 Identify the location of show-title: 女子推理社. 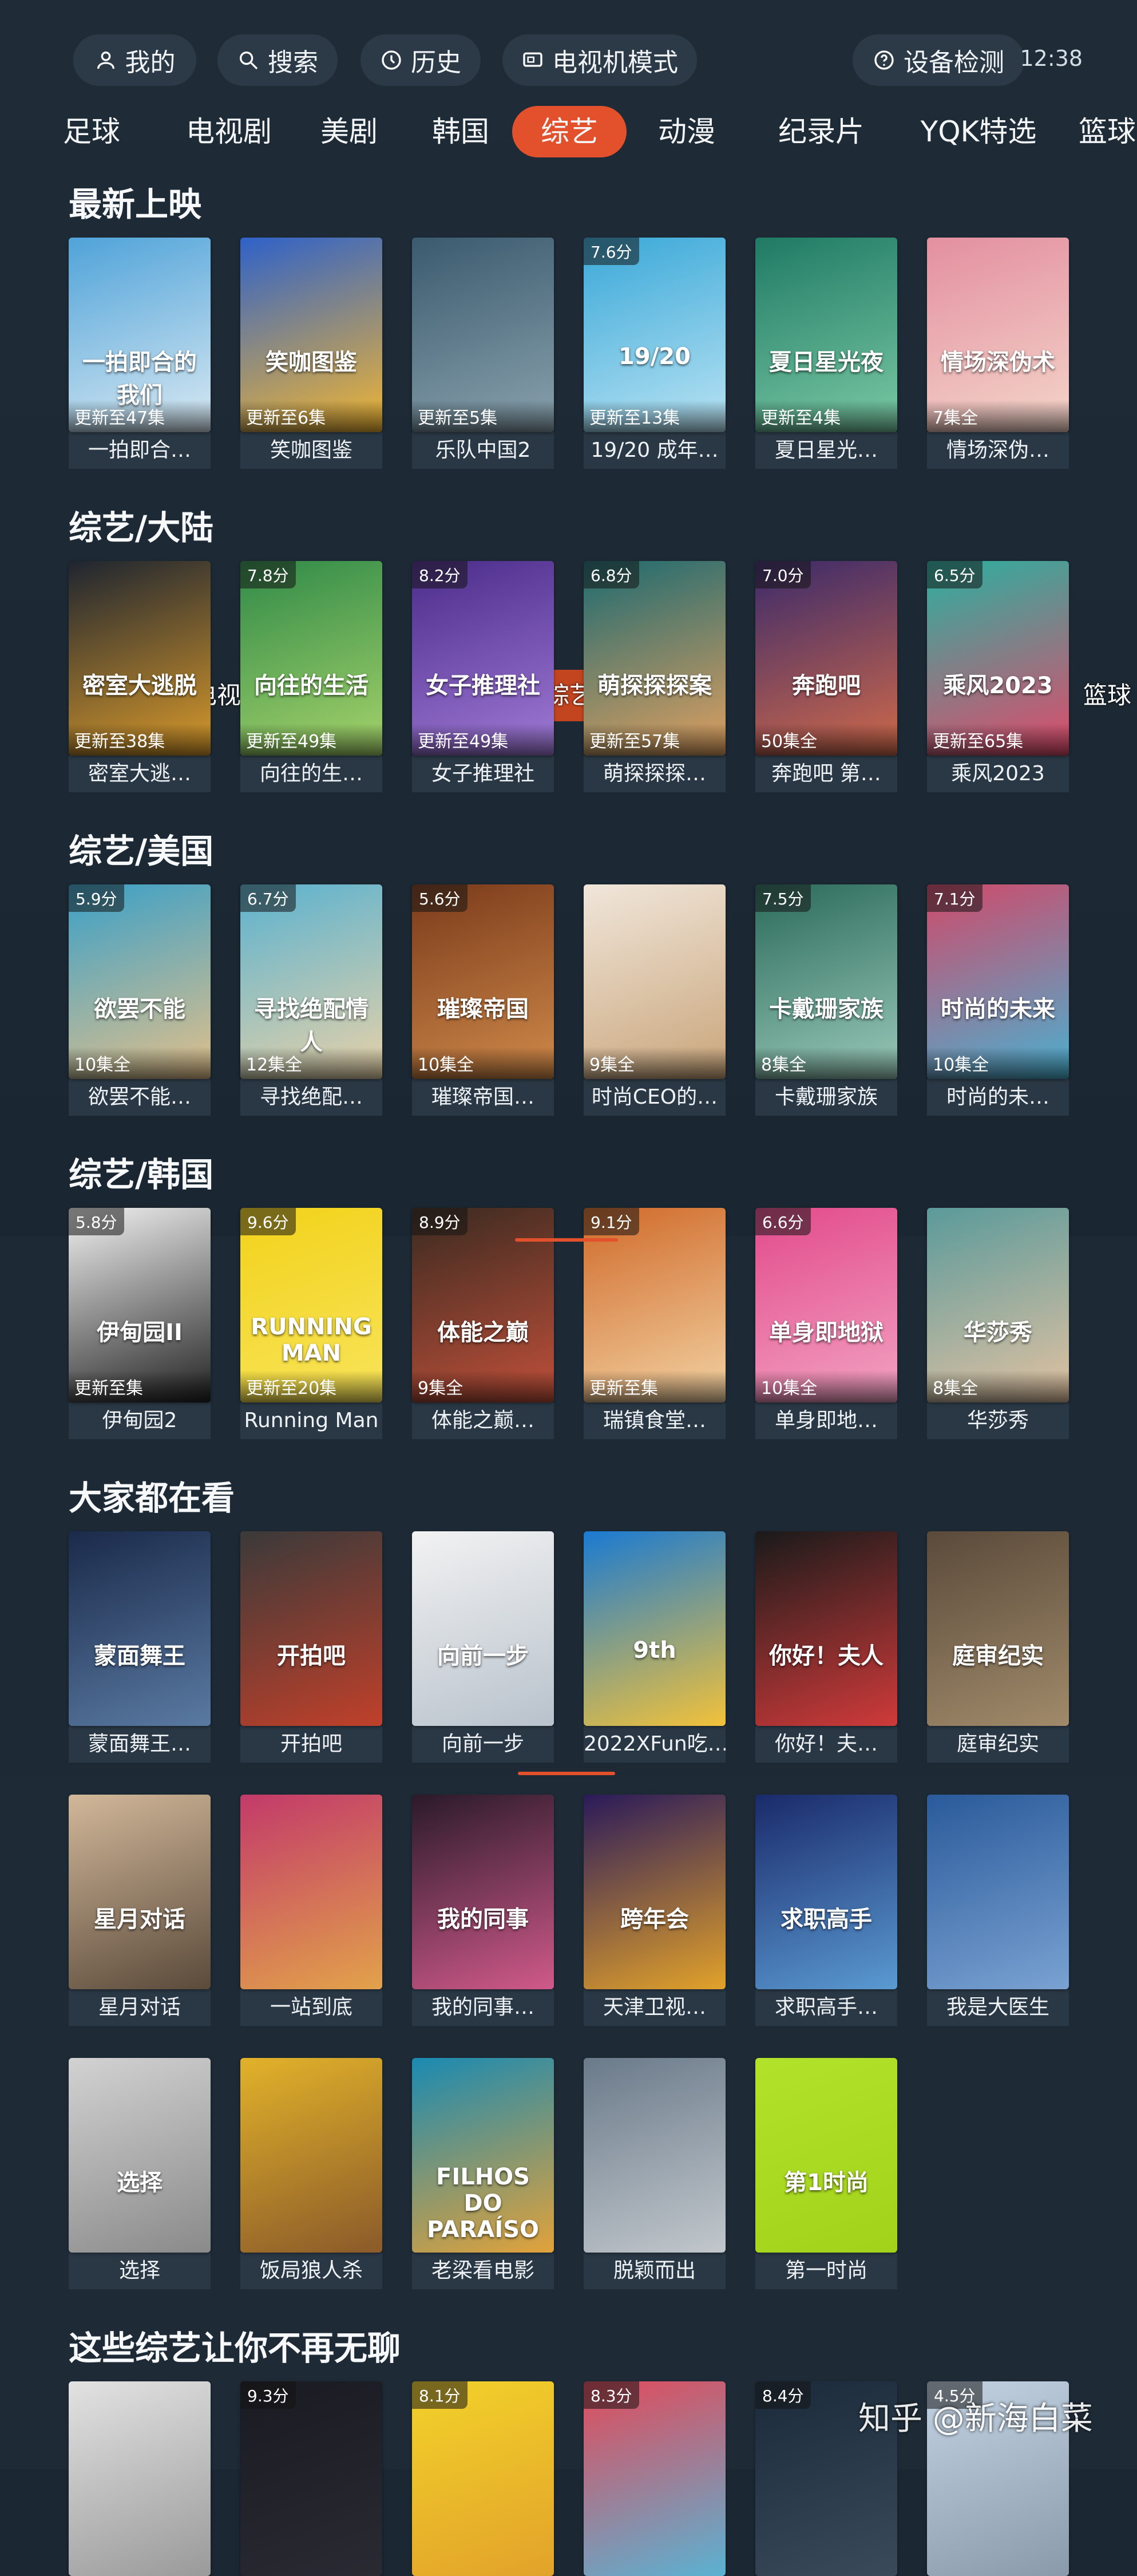
(483, 774).